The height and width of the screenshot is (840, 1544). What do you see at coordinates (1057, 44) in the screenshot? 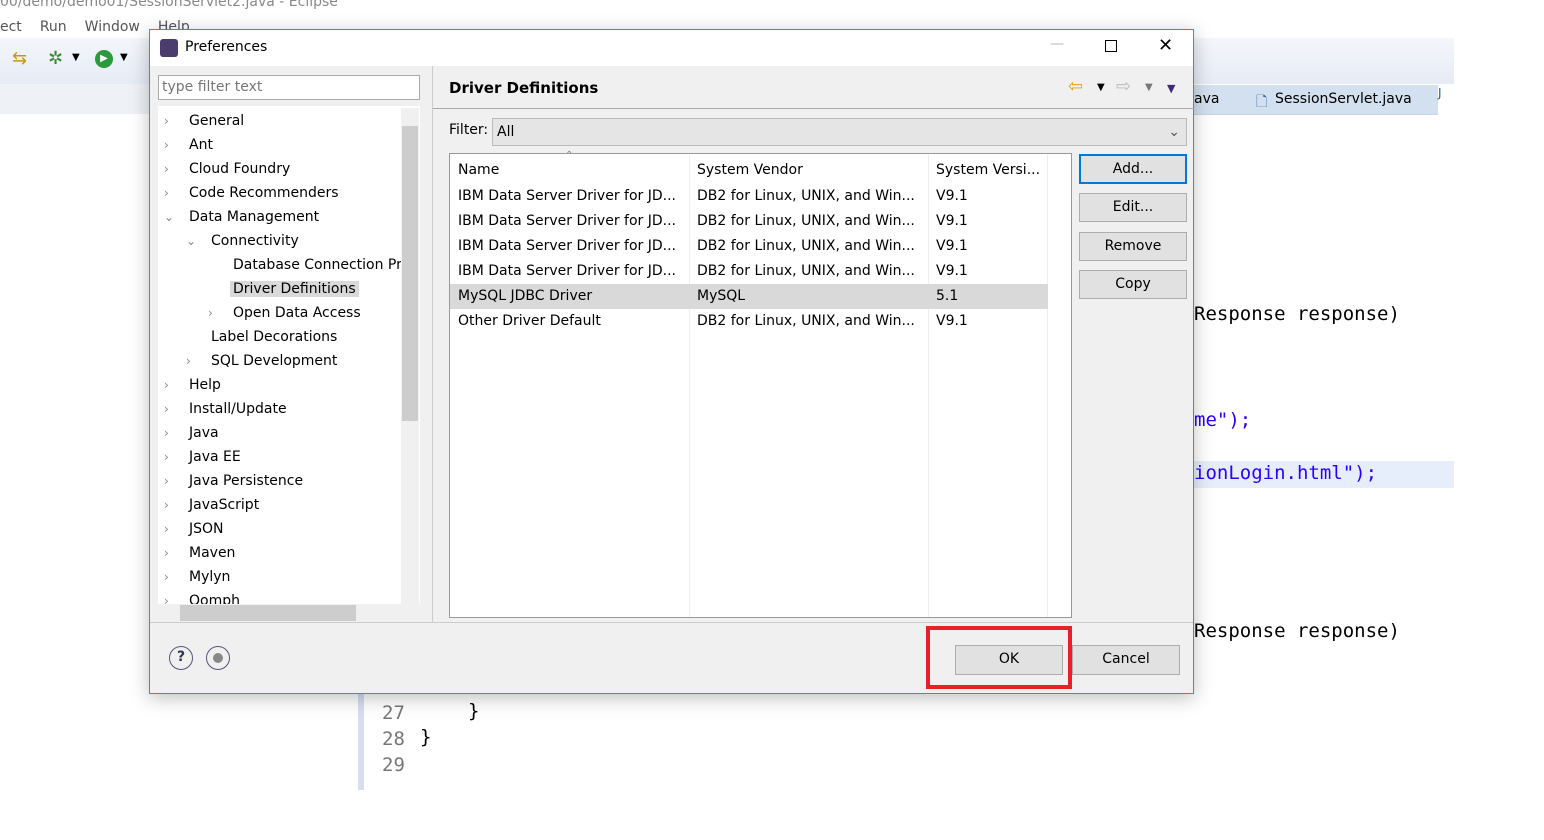
I see `minimize-button: —` at bounding box center [1057, 44].